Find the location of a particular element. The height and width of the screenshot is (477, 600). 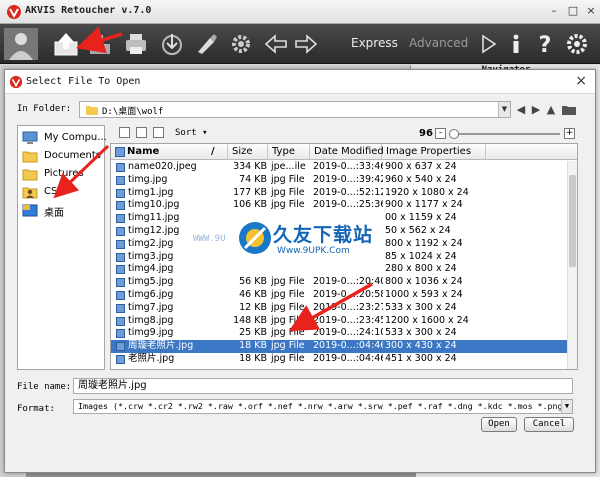

open-file-icon is located at coordinates (66, 44).